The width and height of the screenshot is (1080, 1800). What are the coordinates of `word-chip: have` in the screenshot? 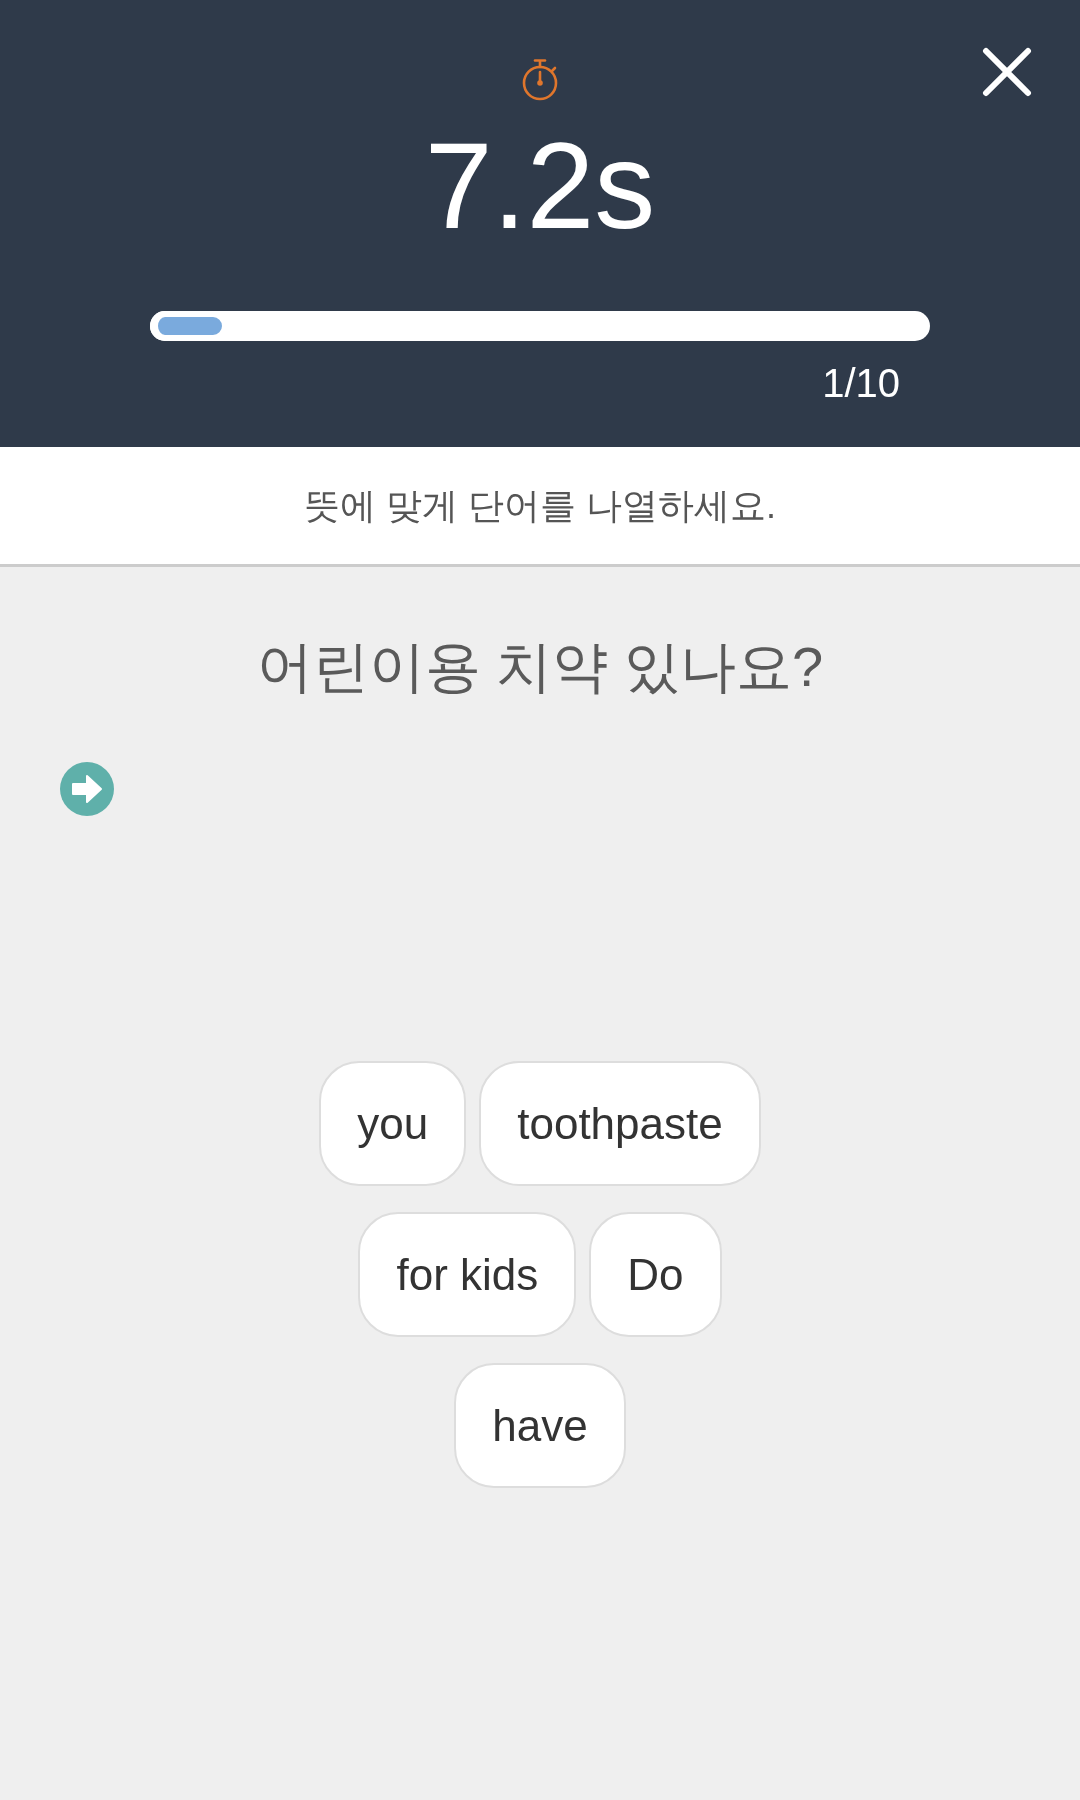 It's located at (540, 1426).